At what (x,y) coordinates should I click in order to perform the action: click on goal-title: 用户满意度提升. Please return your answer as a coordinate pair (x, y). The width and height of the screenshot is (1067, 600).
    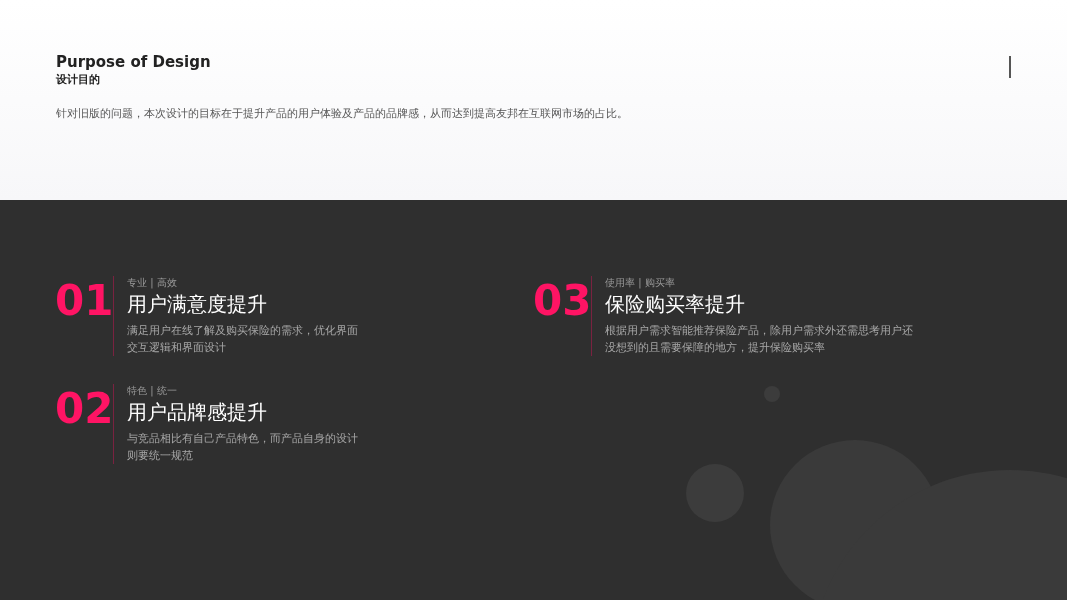
    Looking at the image, I should click on (197, 304).